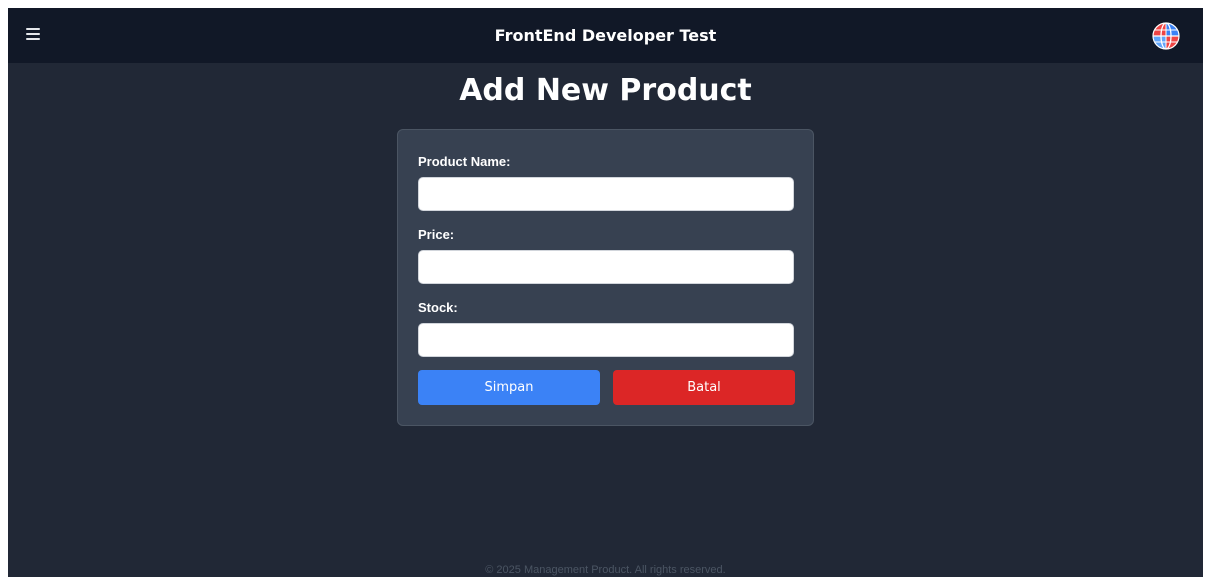  Describe the element at coordinates (436, 234) in the screenshot. I see `price-label: Price:` at that location.